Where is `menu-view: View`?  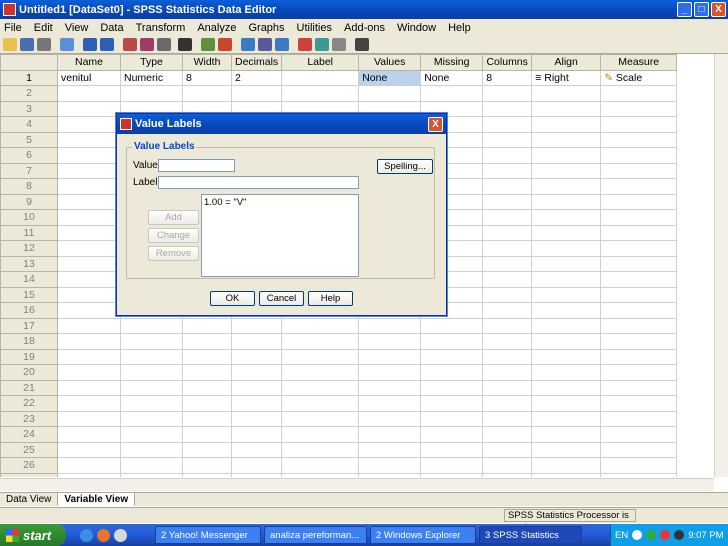
menu-view: View is located at coordinates (77, 28).